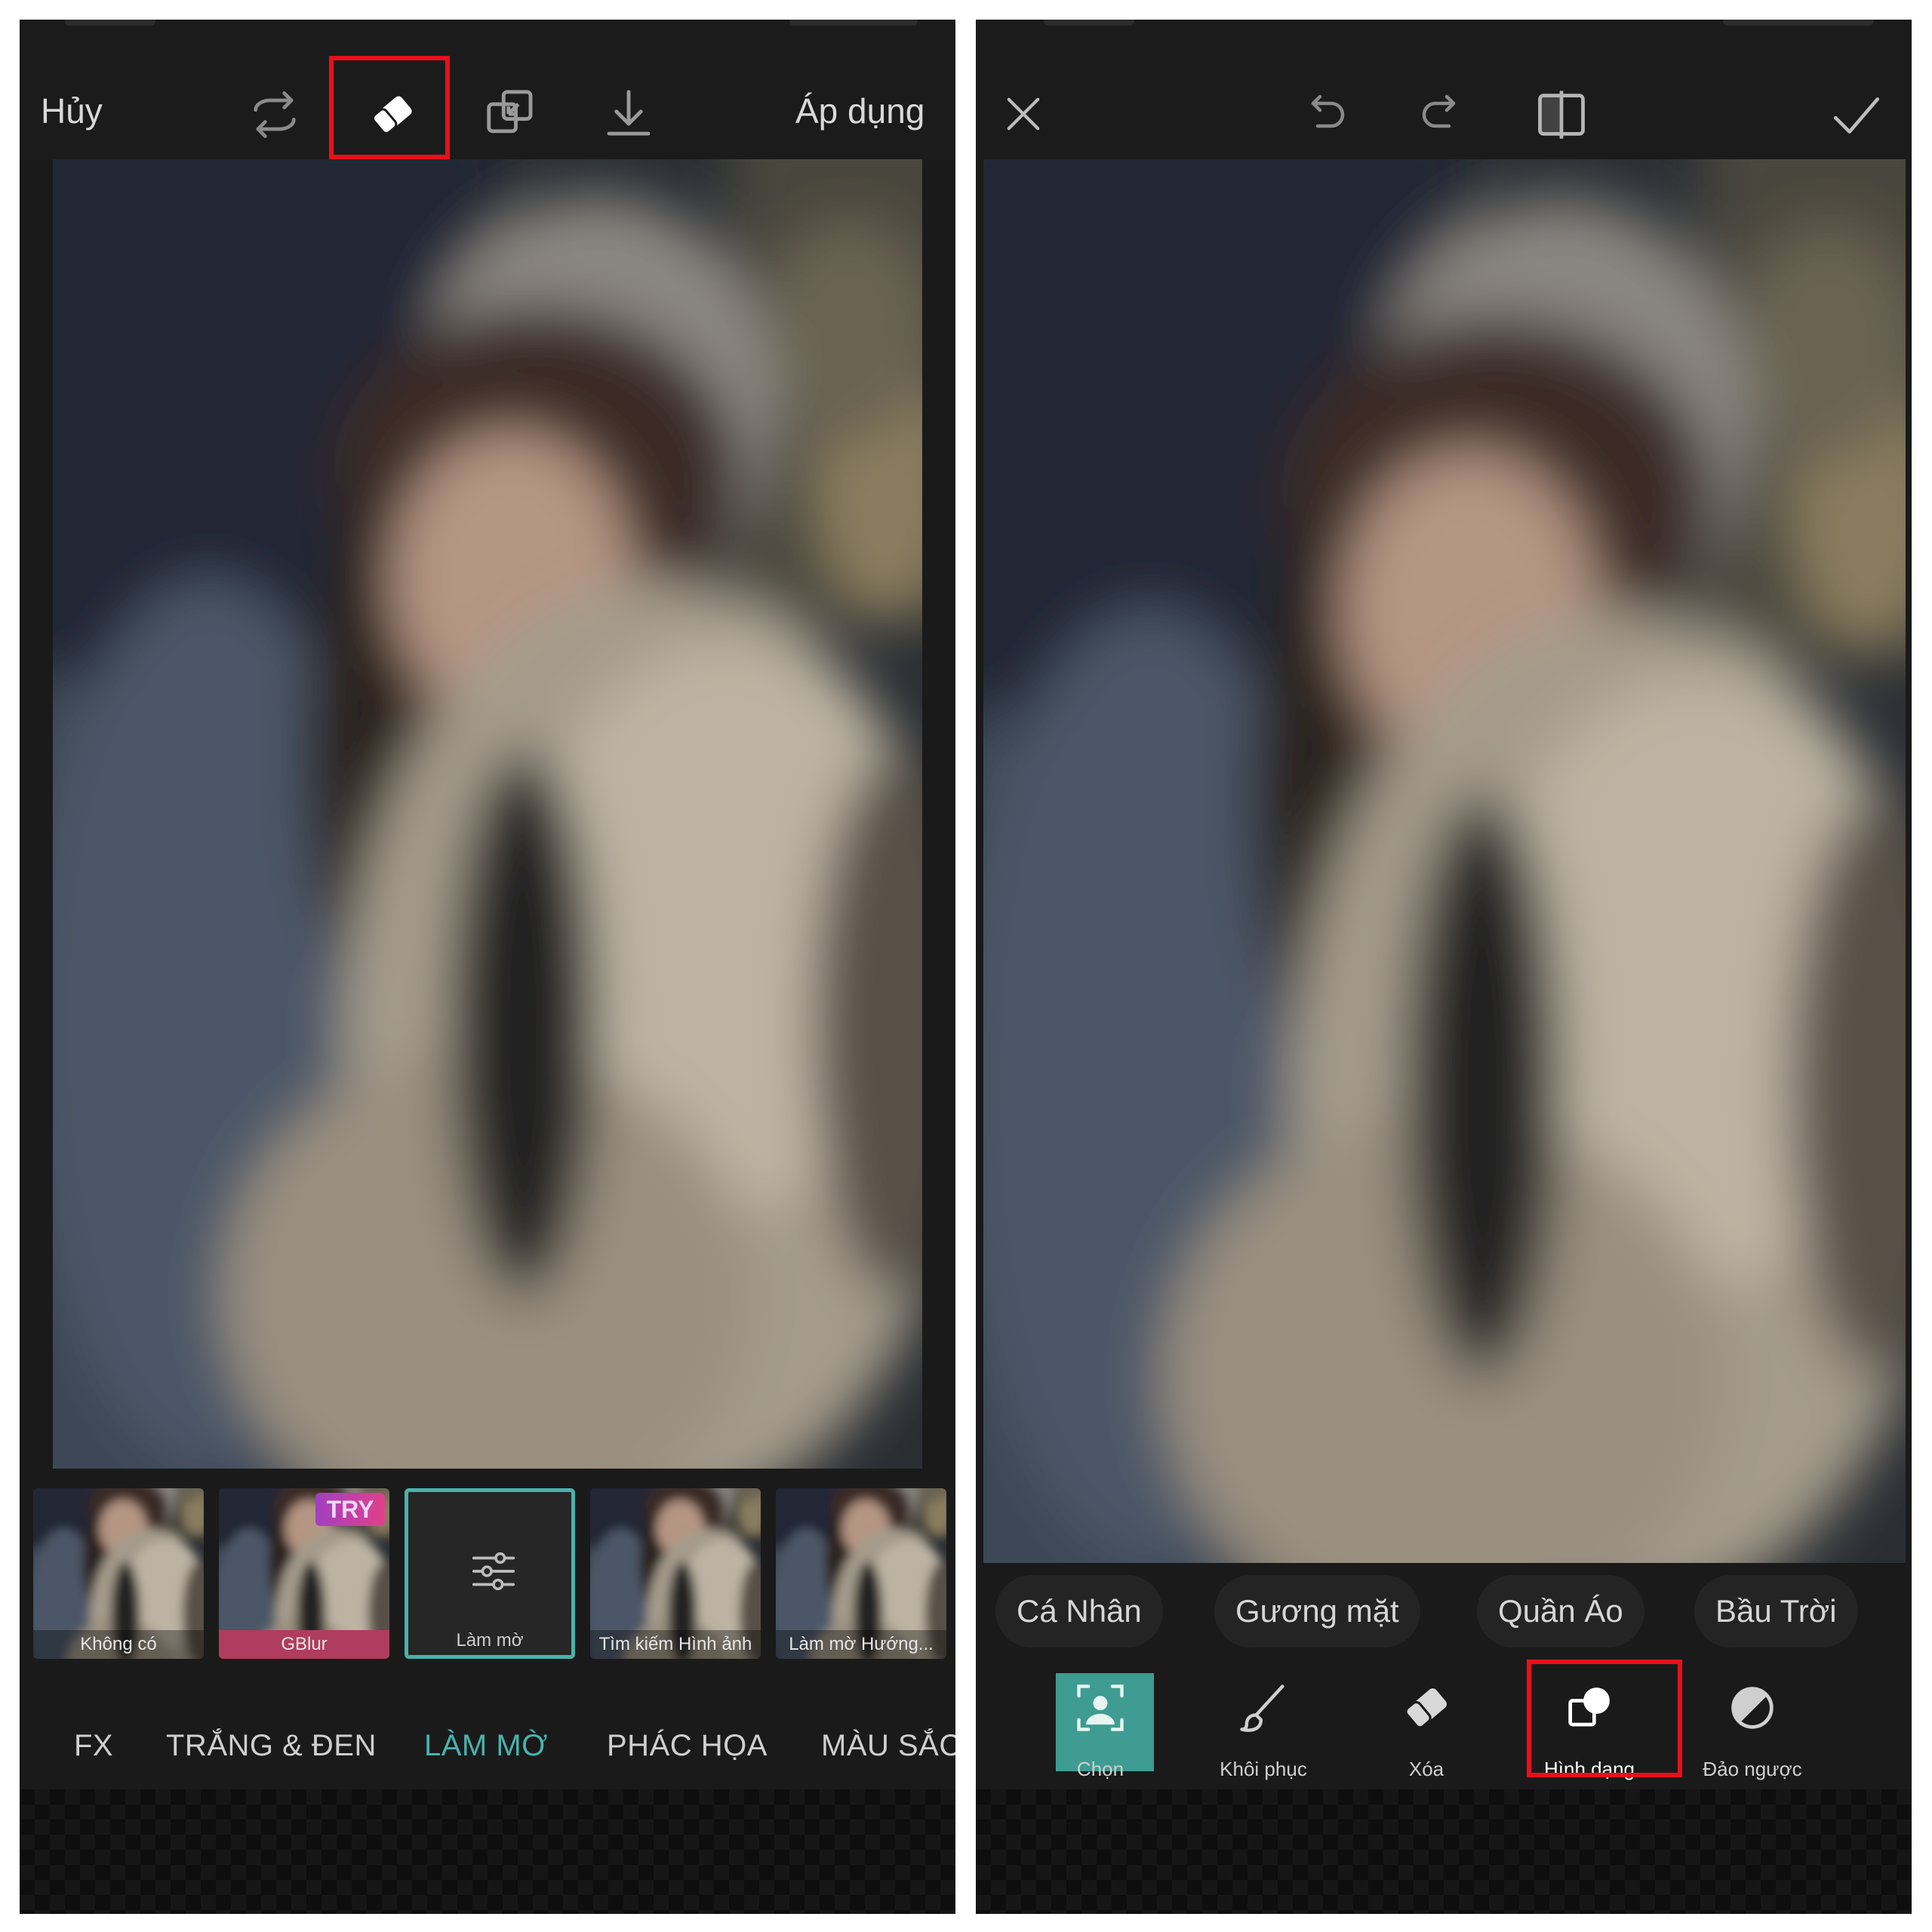 This screenshot has height=1932, width=1932. What do you see at coordinates (687, 1746) in the screenshot?
I see `tab-sketch: PHÁC HỌA` at bounding box center [687, 1746].